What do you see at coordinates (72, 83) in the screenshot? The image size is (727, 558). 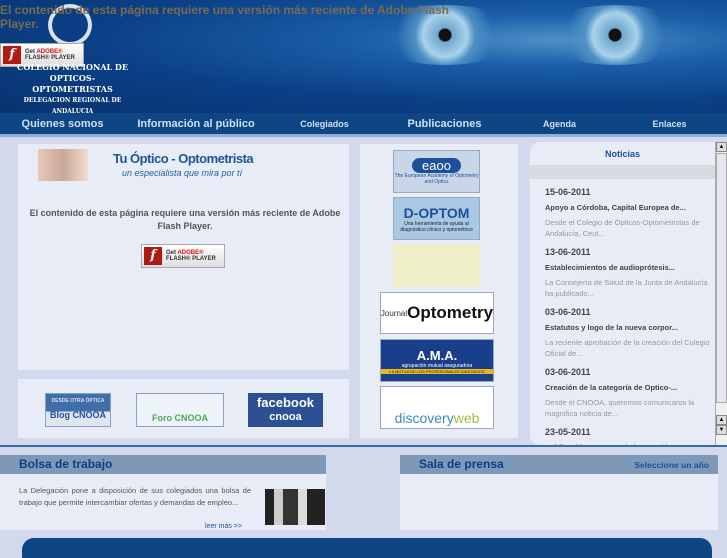 I see `logo-line: OPTICOS-OPTOMETRISTAS` at bounding box center [72, 83].